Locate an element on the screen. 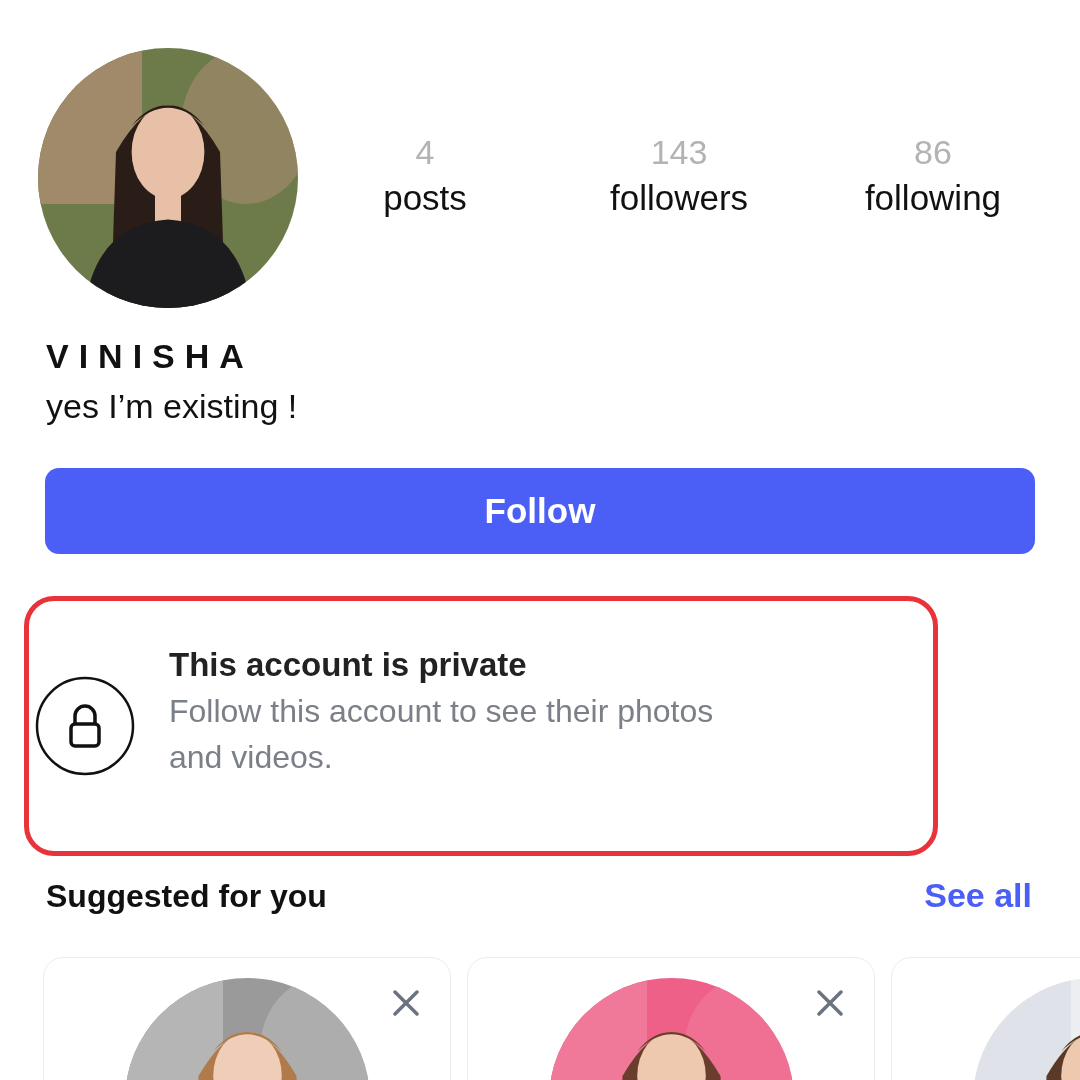  see-all-link: See all is located at coordinates (978, 895).